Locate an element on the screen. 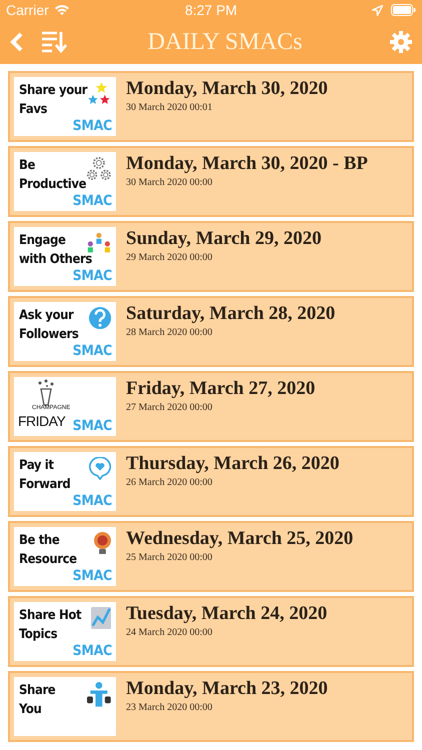  thumbnail-caption: Productive is located at coordinates (52, 185).